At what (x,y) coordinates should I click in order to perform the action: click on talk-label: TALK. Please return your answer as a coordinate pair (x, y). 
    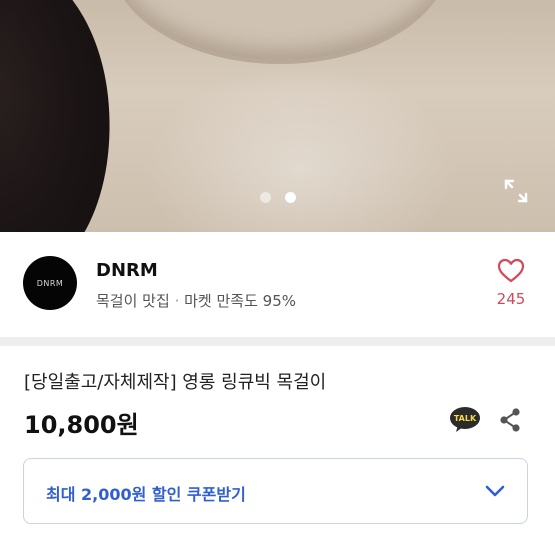
    Looking at the image, I should click on (465, 418).